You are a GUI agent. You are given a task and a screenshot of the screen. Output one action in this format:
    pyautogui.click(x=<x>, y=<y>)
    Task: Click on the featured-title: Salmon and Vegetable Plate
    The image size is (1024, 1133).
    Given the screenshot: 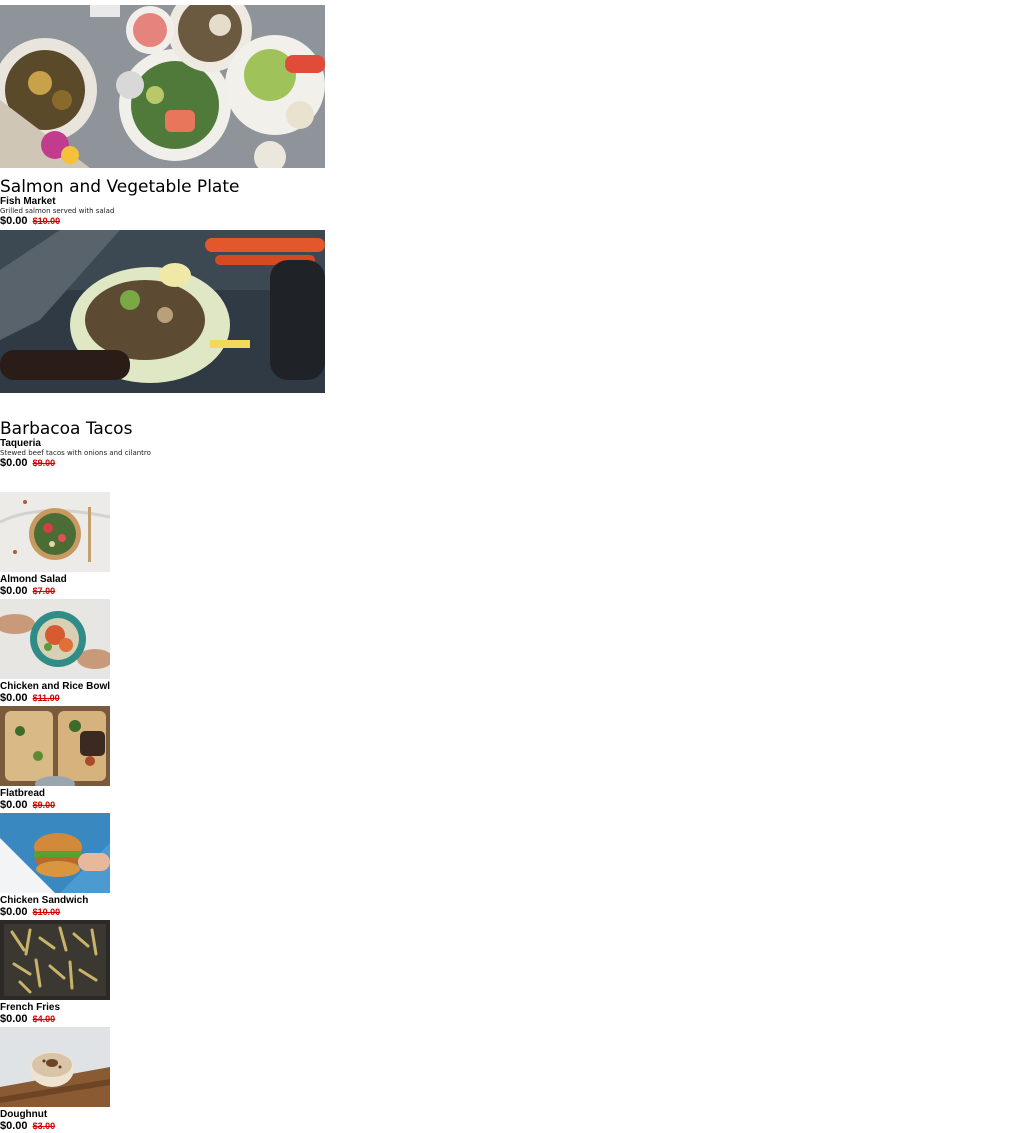 What is the action you would take?
    pyautogui.click(x=163, y=187)
    